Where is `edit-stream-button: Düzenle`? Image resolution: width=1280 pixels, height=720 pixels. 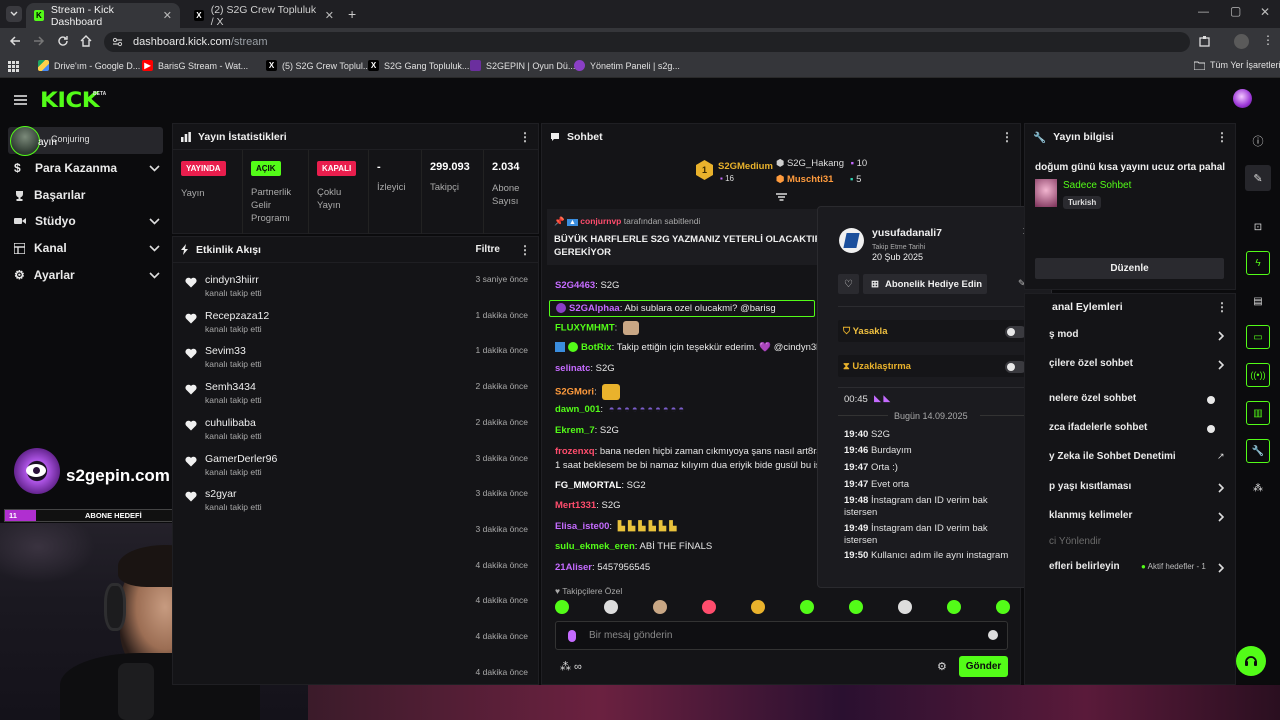
edit-stream-button: Düzenle is located at coordinates (1129, 268).